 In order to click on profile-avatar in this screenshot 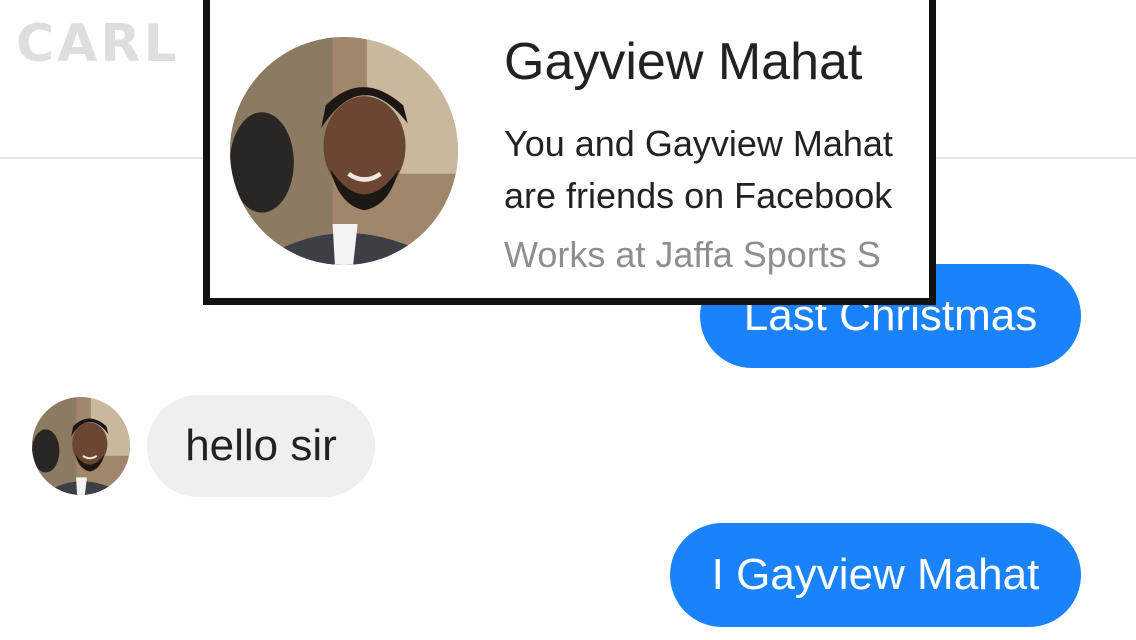, I will do `click(344, 151)`.